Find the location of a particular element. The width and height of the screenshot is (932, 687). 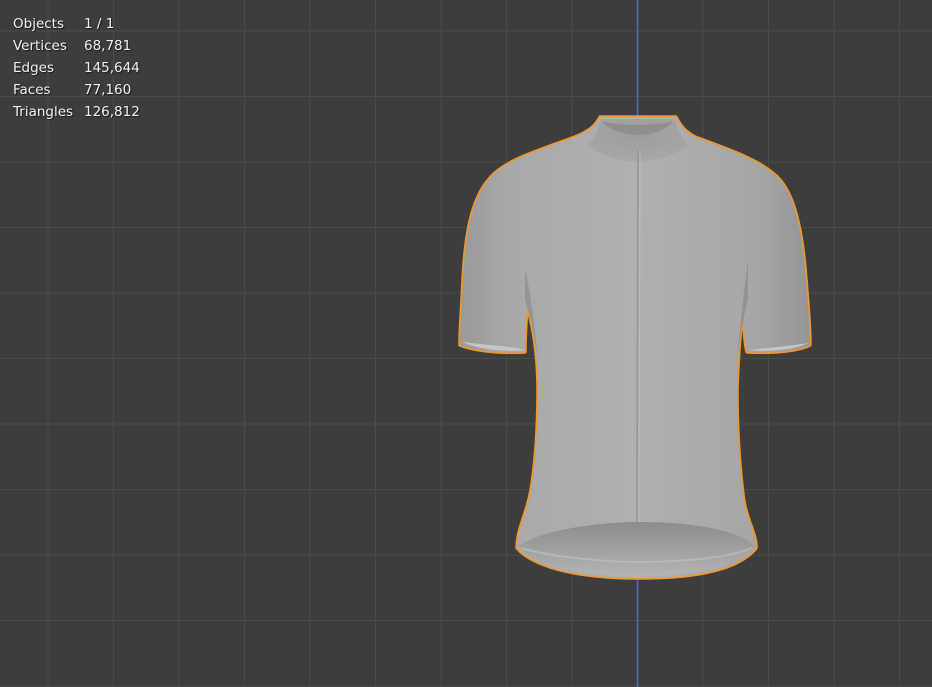

stat-value: 126,812 is located at coordinates (112, 112).